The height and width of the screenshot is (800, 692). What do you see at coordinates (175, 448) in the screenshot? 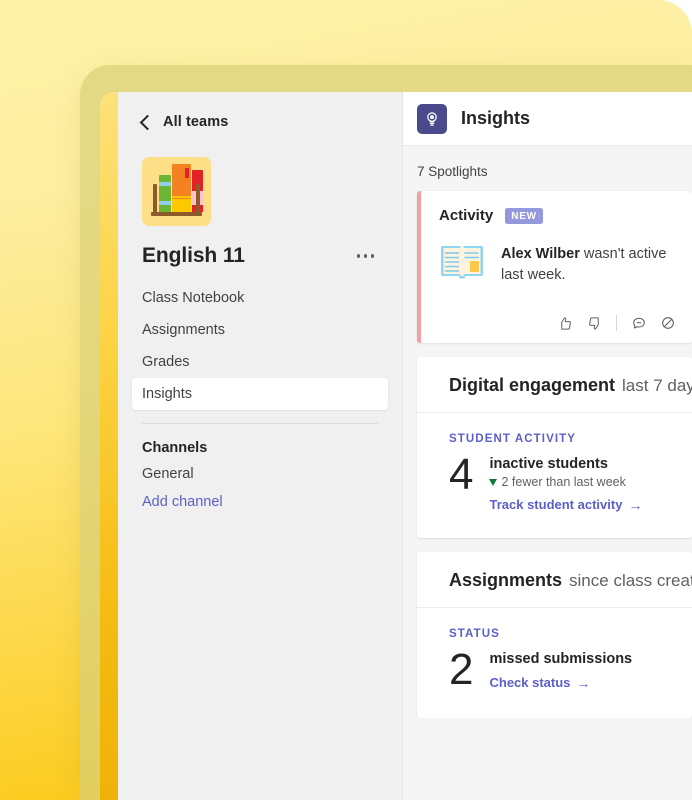
I see `channels-heading: Channels` at bounding box center [175, 448].